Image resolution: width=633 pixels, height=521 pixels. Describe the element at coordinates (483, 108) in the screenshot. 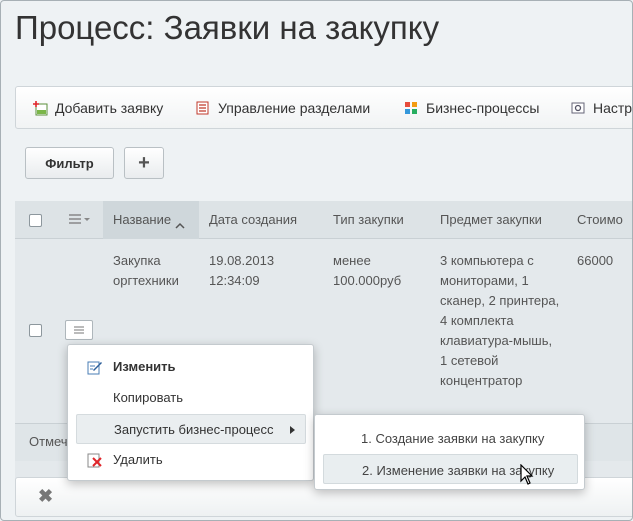

I see `toolbar-item-label: Бизнес-процессы` at that location.